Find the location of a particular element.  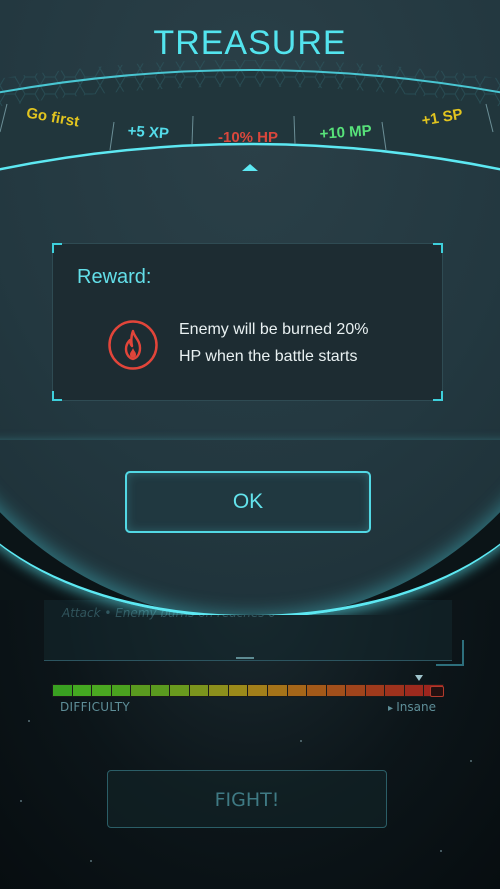

panel-corner-decoration is located at coordinates (450, 653).